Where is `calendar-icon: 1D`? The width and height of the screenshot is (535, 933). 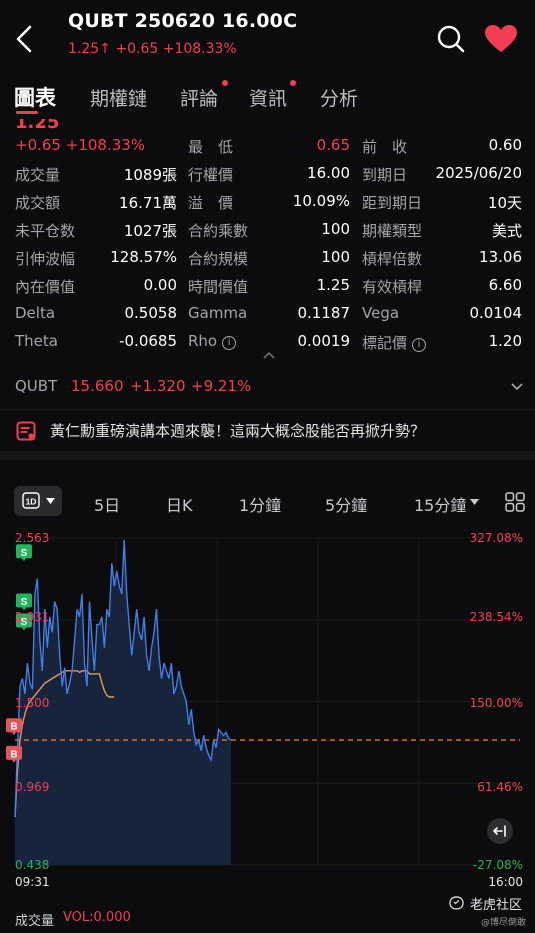 calendar-icon: 1D is located at coordinates (31, 500).